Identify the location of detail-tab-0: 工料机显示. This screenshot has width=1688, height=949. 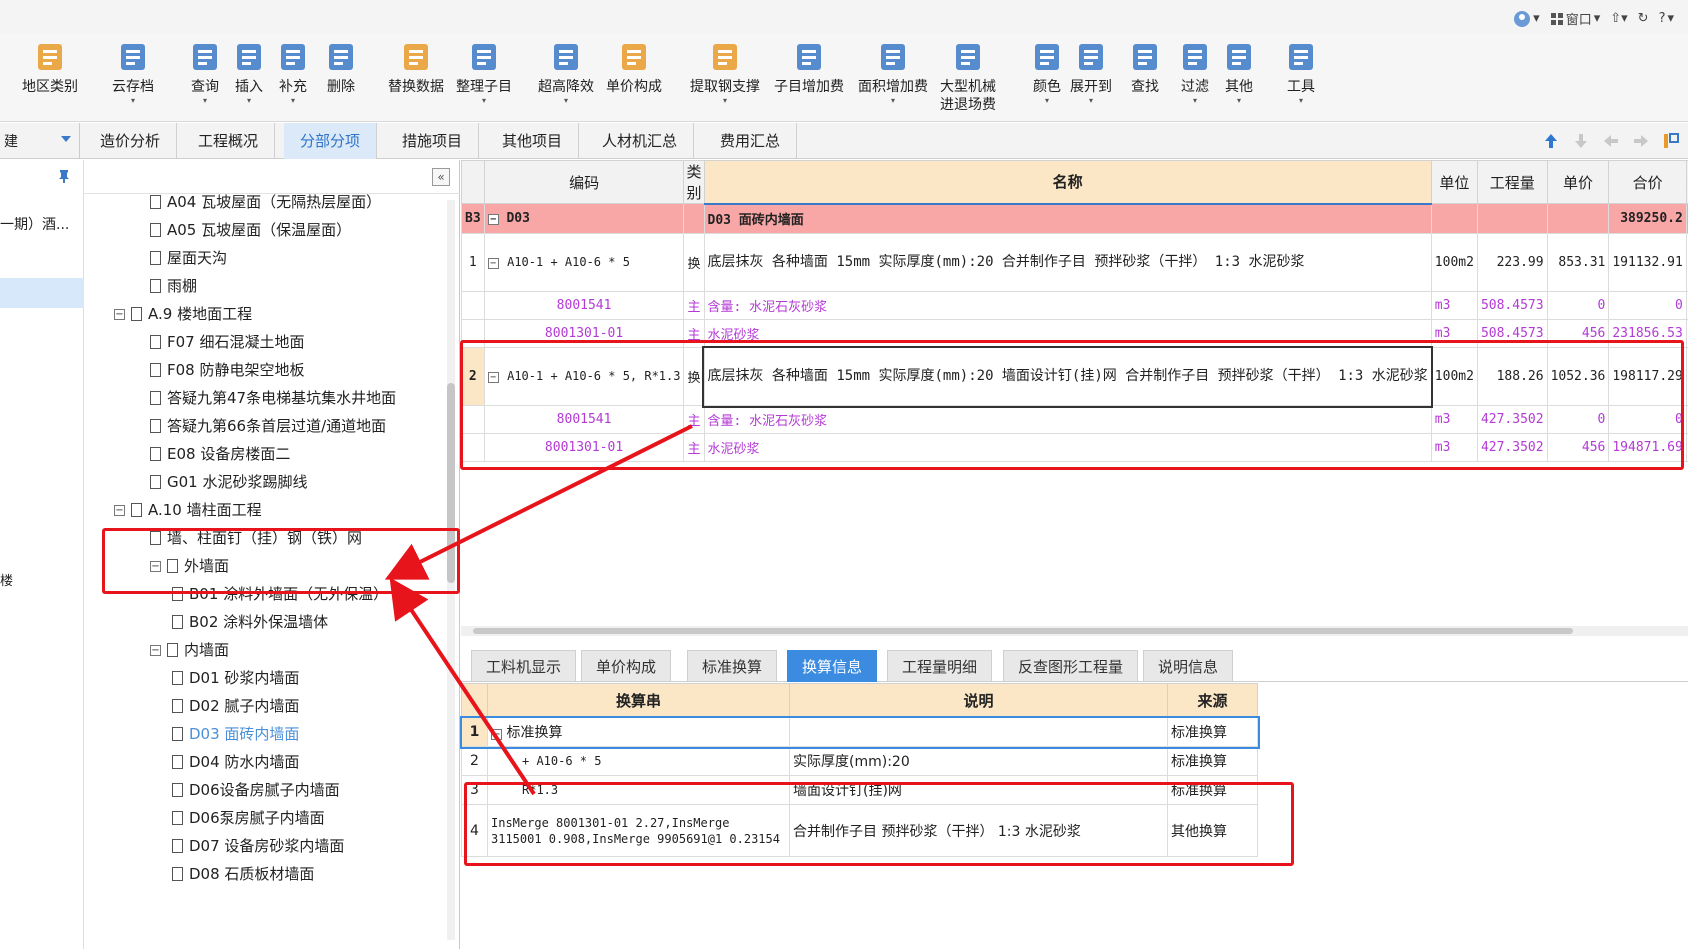
(524, 666).